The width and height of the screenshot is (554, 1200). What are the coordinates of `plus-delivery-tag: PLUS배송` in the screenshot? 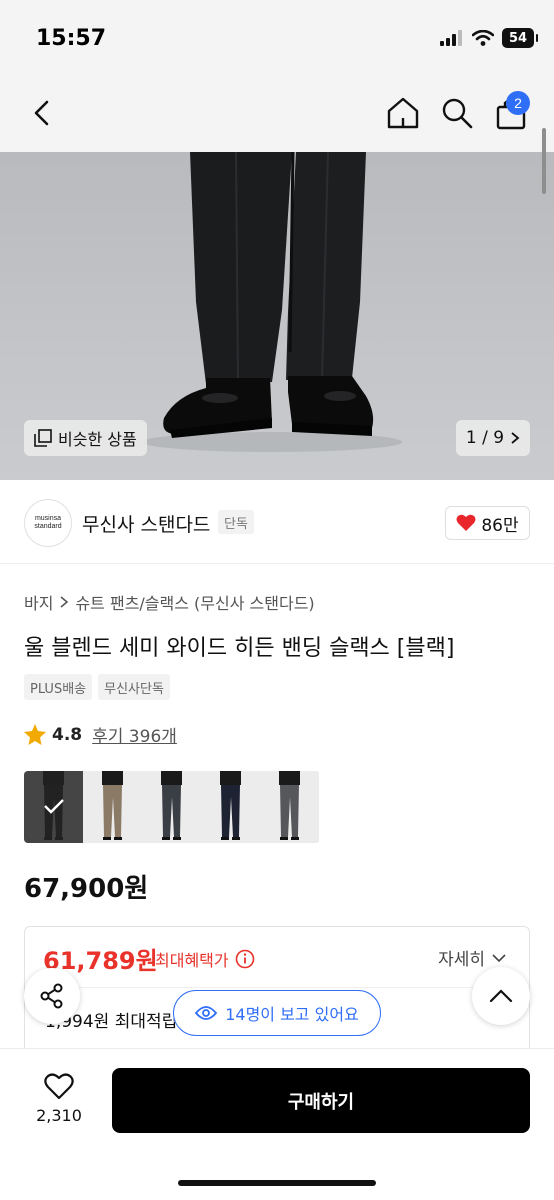 It's located at (58, 687).